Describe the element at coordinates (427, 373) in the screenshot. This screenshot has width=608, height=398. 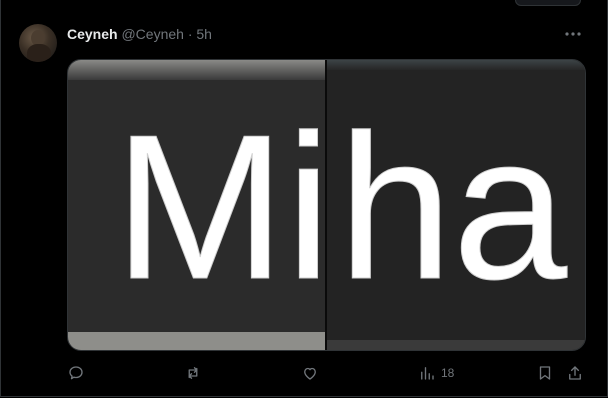
I see `views-chart-icon` at that location.